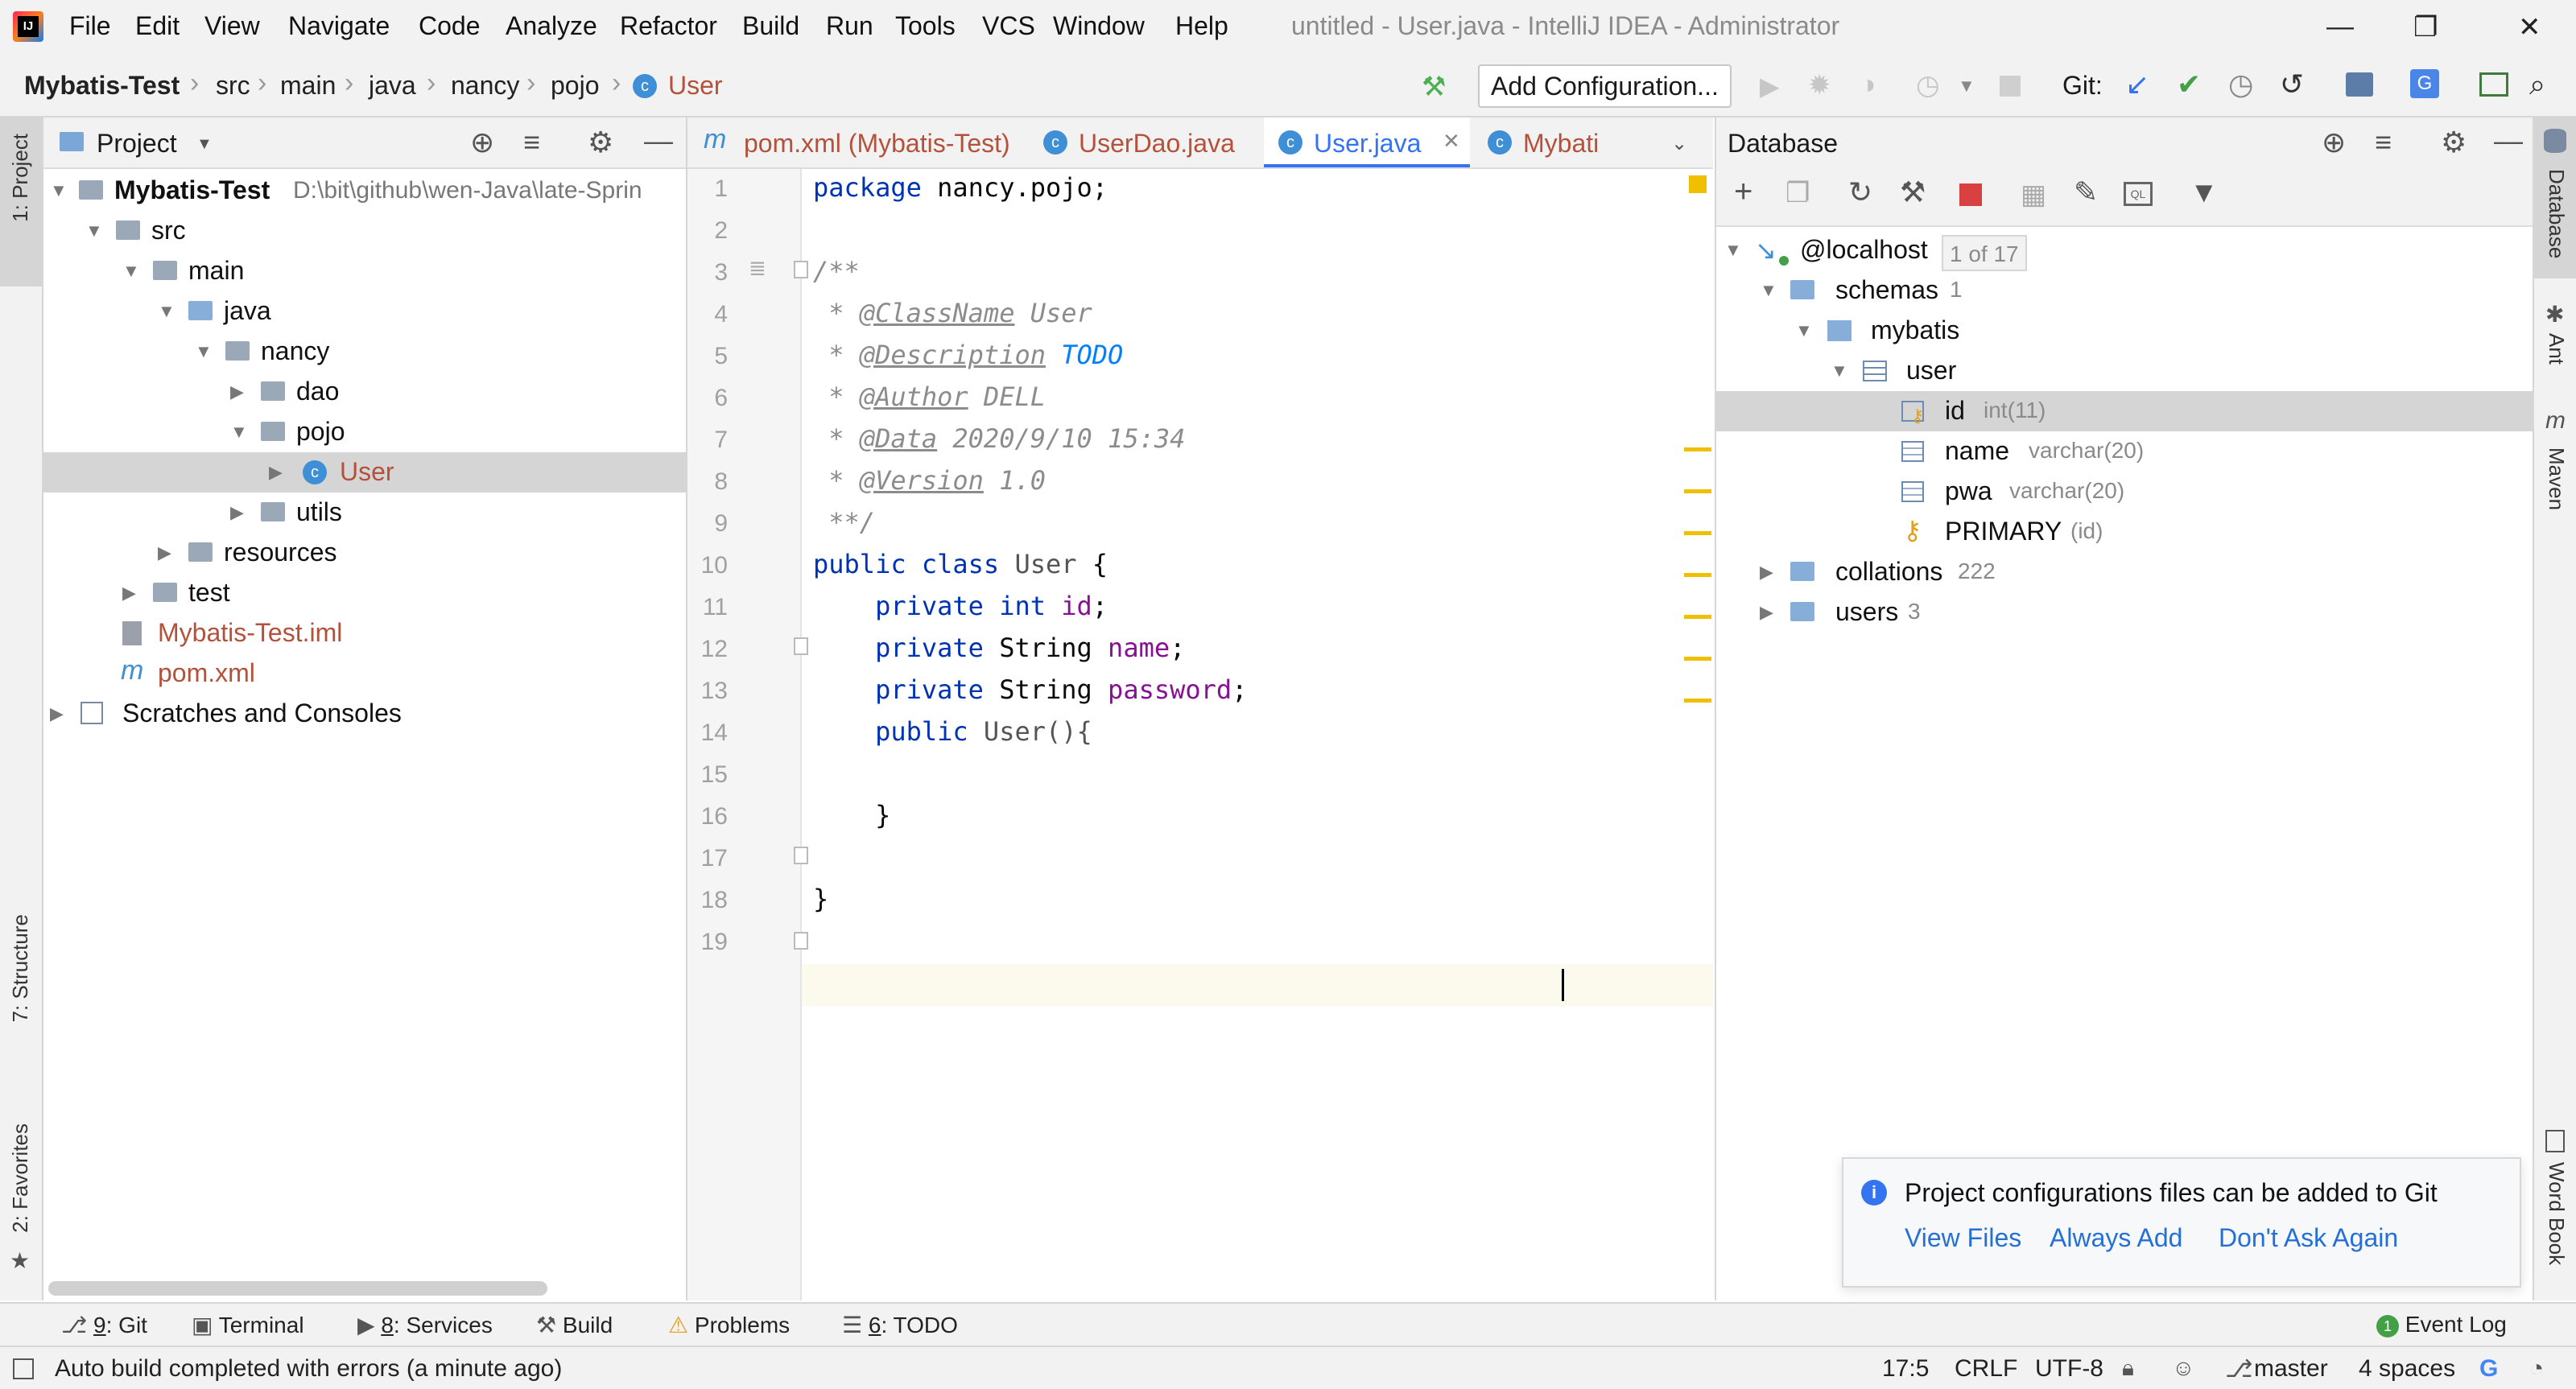 This screenshot has width=2576, height=1389. What do you see at coordinates (297, 1289) in the screenshot?
I see `horizontal-scrollbar` at bounding box center [297, 1289].